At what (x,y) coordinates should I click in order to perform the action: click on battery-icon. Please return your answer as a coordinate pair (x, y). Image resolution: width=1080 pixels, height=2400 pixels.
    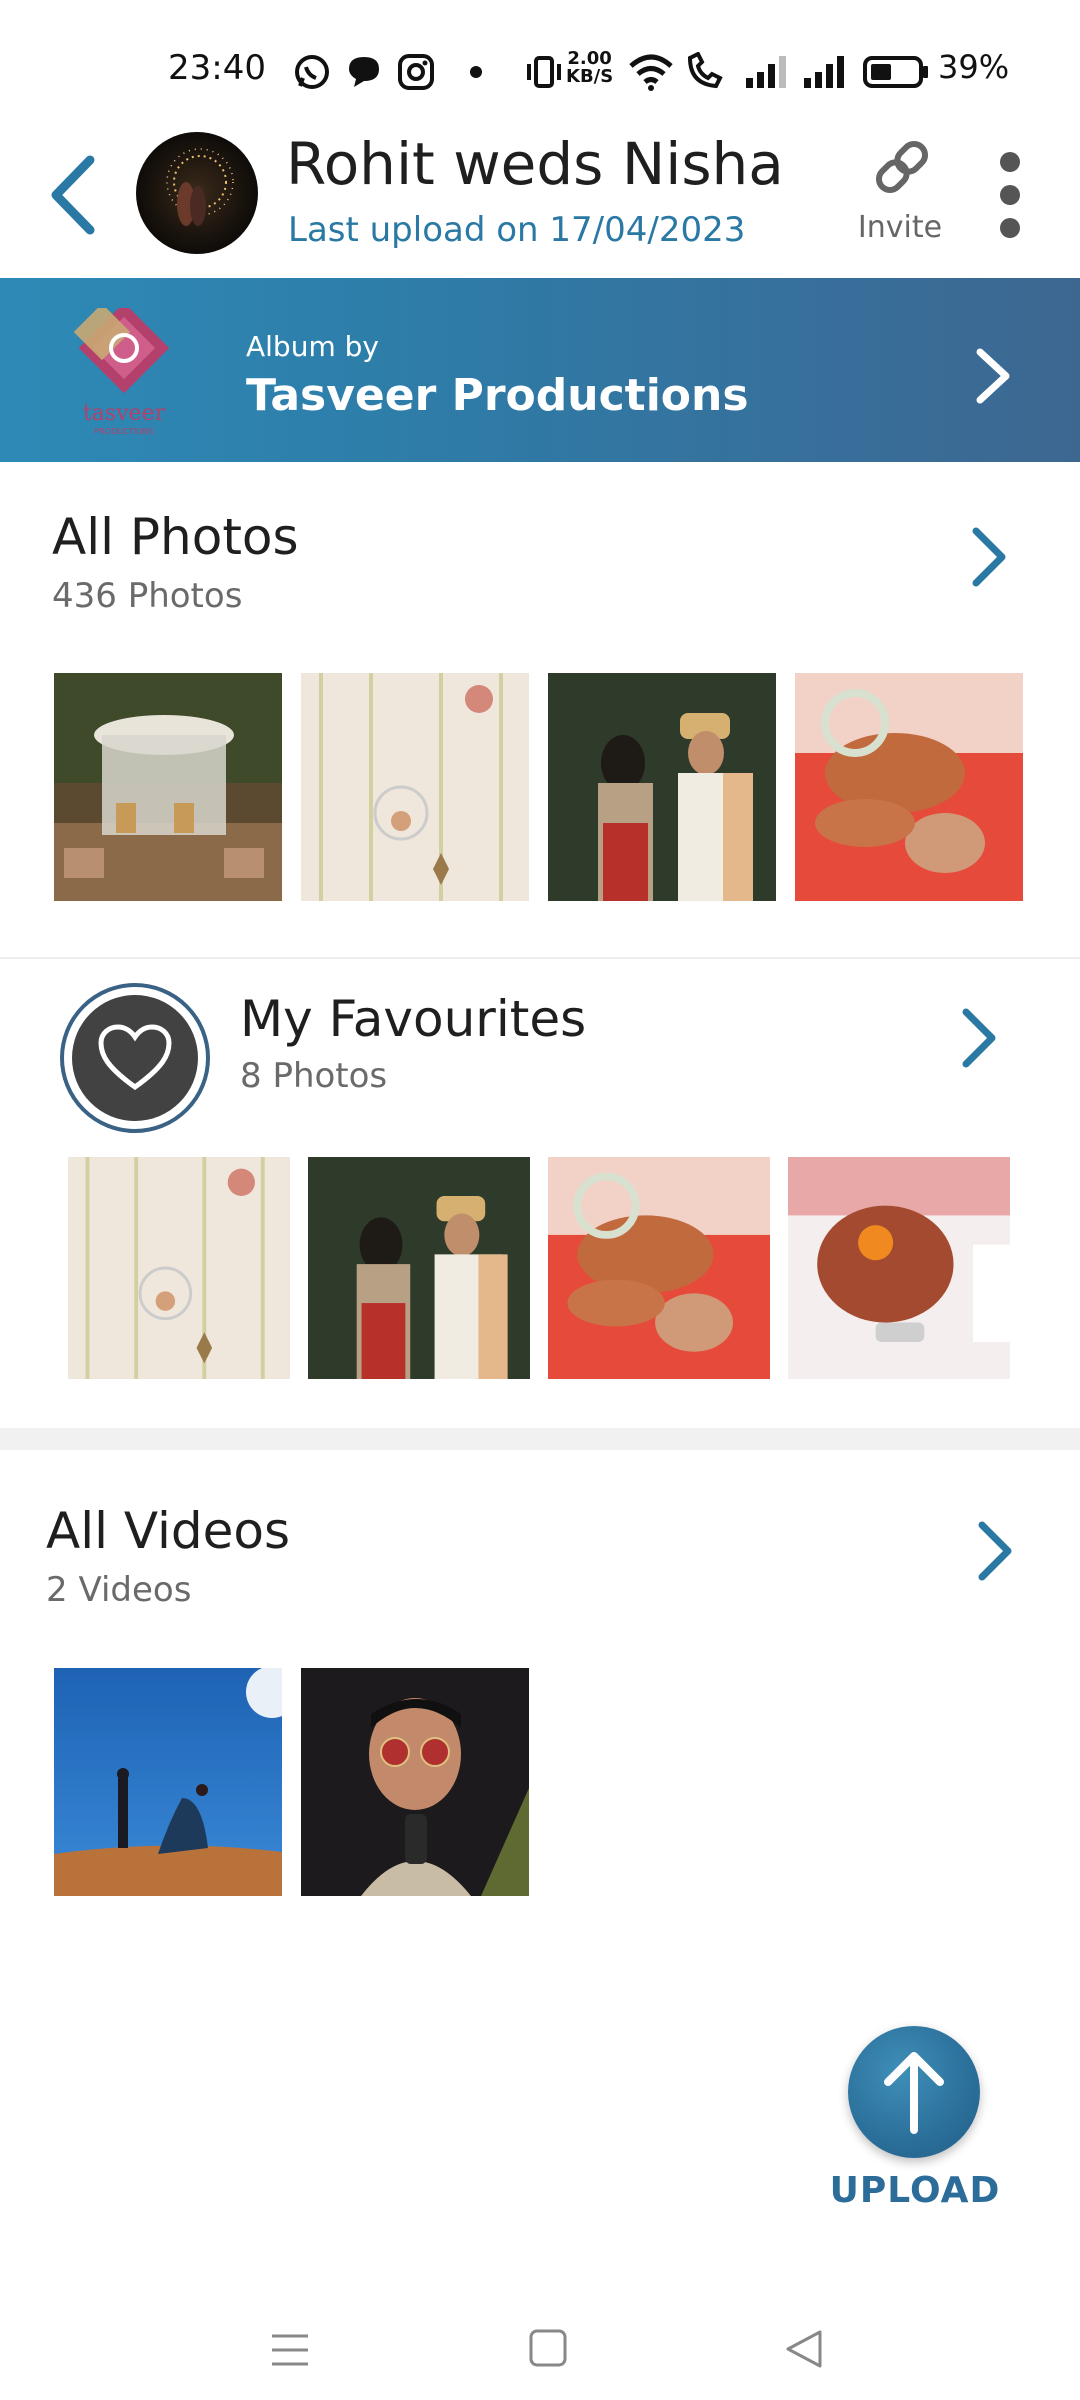
    Looking at the image, I should click on (895, 72).